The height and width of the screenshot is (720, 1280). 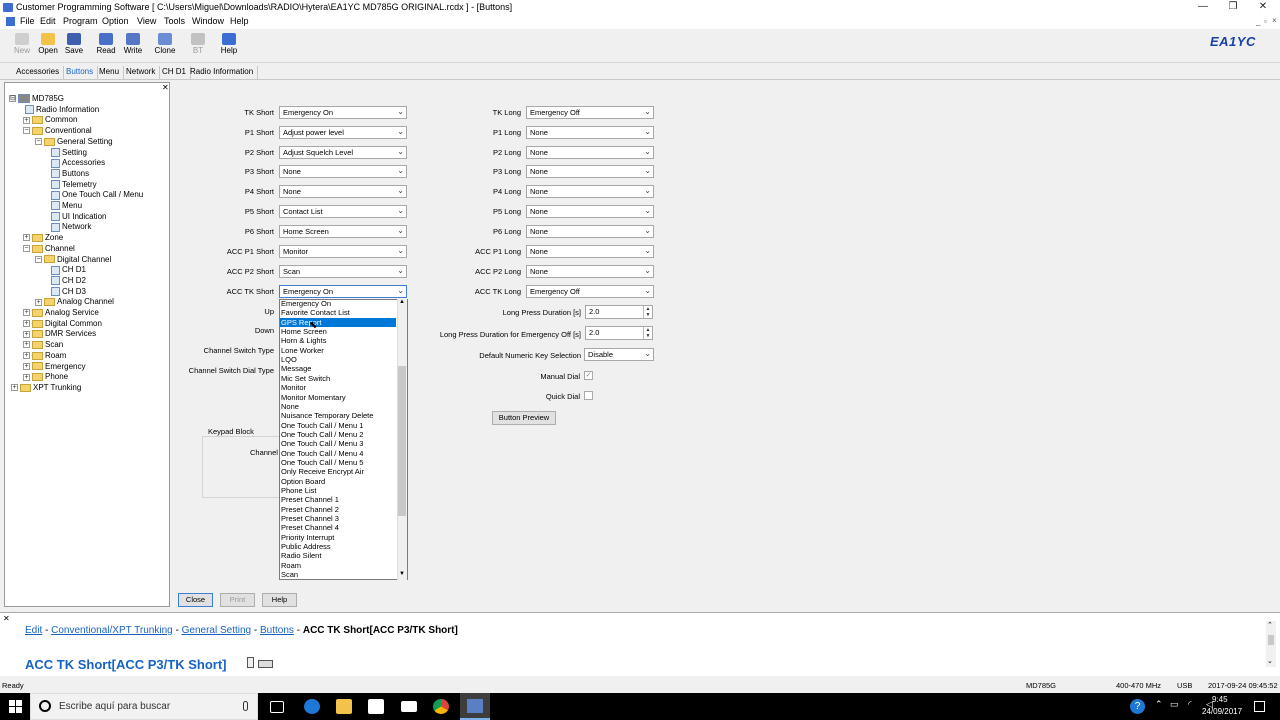 I want to click on scroll-down-icon: ⌄, so click(x=1270, y=661).